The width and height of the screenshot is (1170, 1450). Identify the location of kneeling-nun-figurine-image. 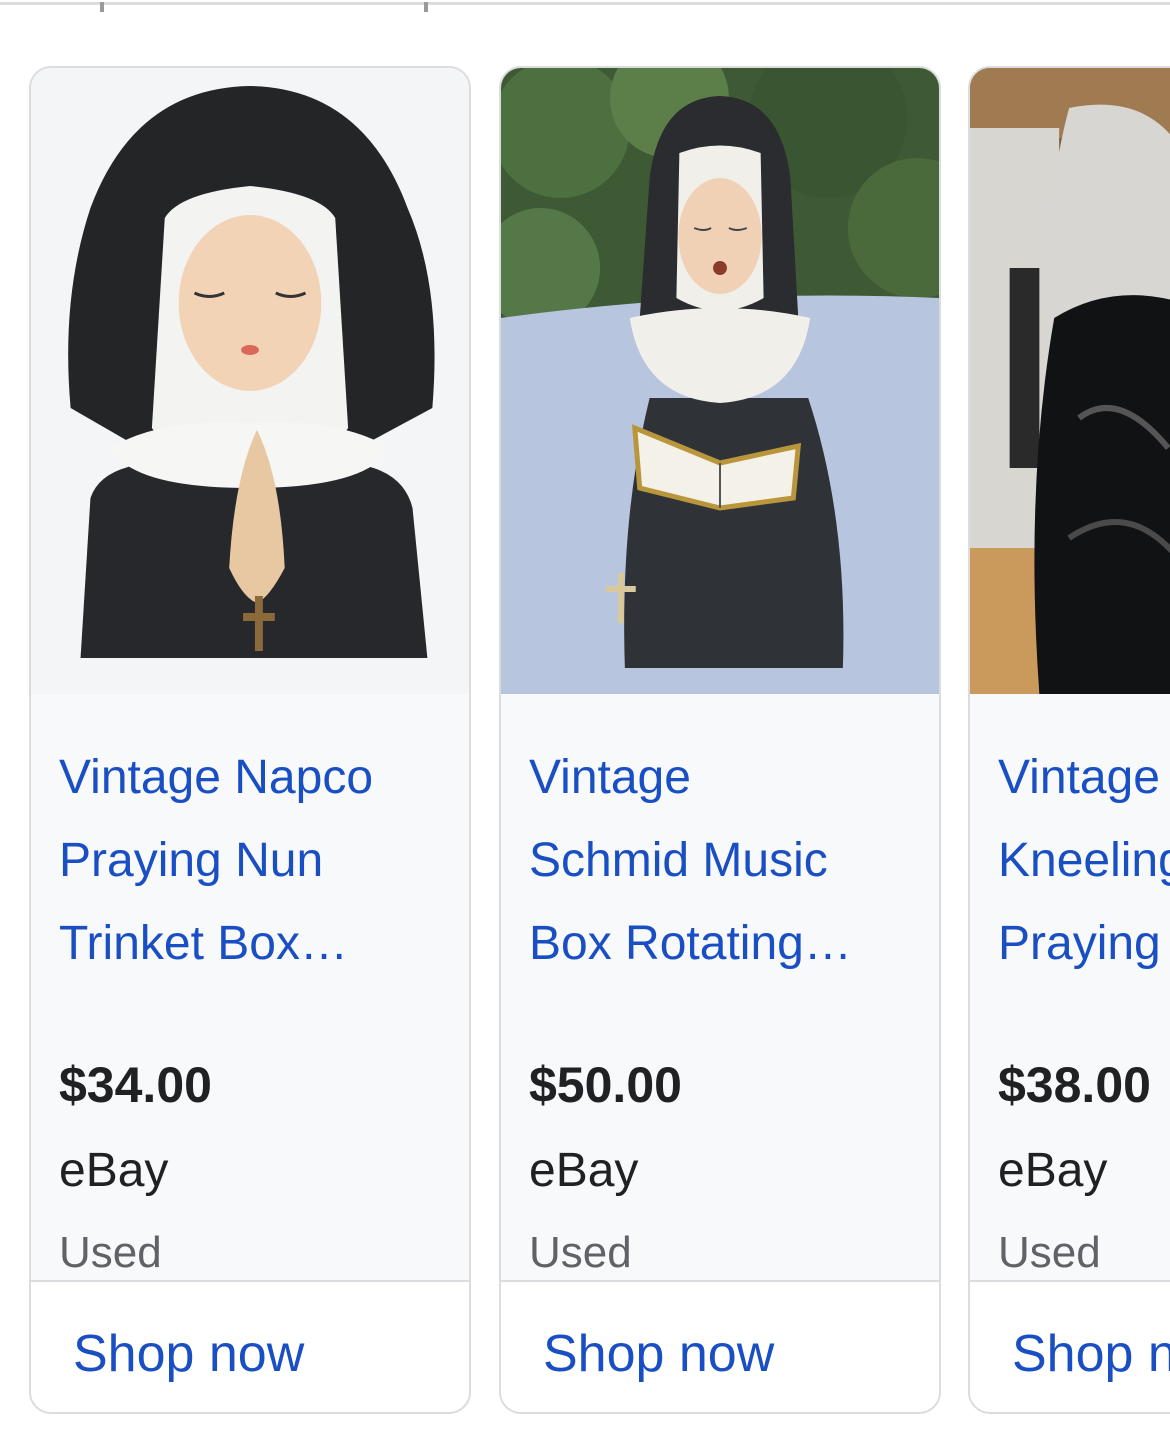
(1070, 381).